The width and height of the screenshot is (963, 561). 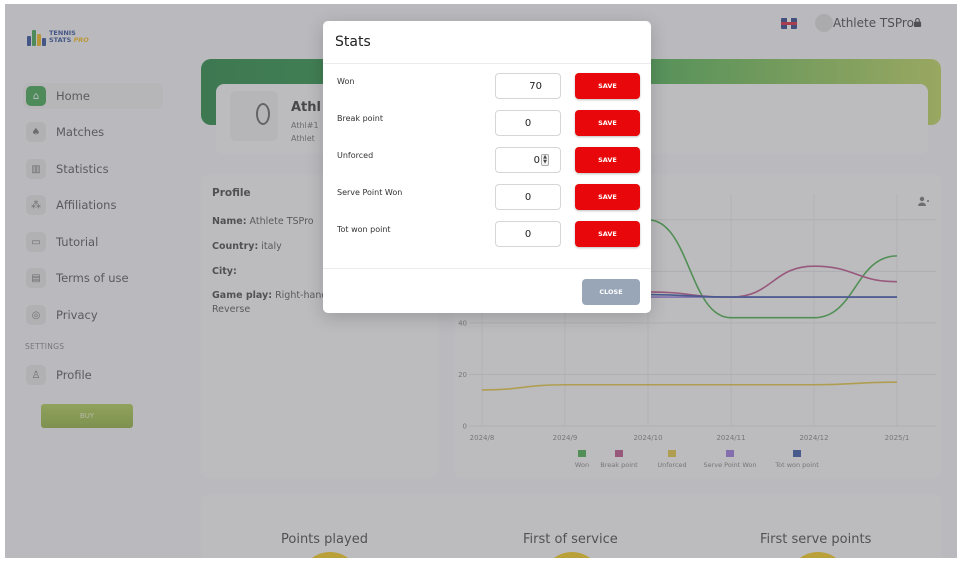 I want to click on serve-point-won-save-button: SAVE, so click(x=607, y=197).